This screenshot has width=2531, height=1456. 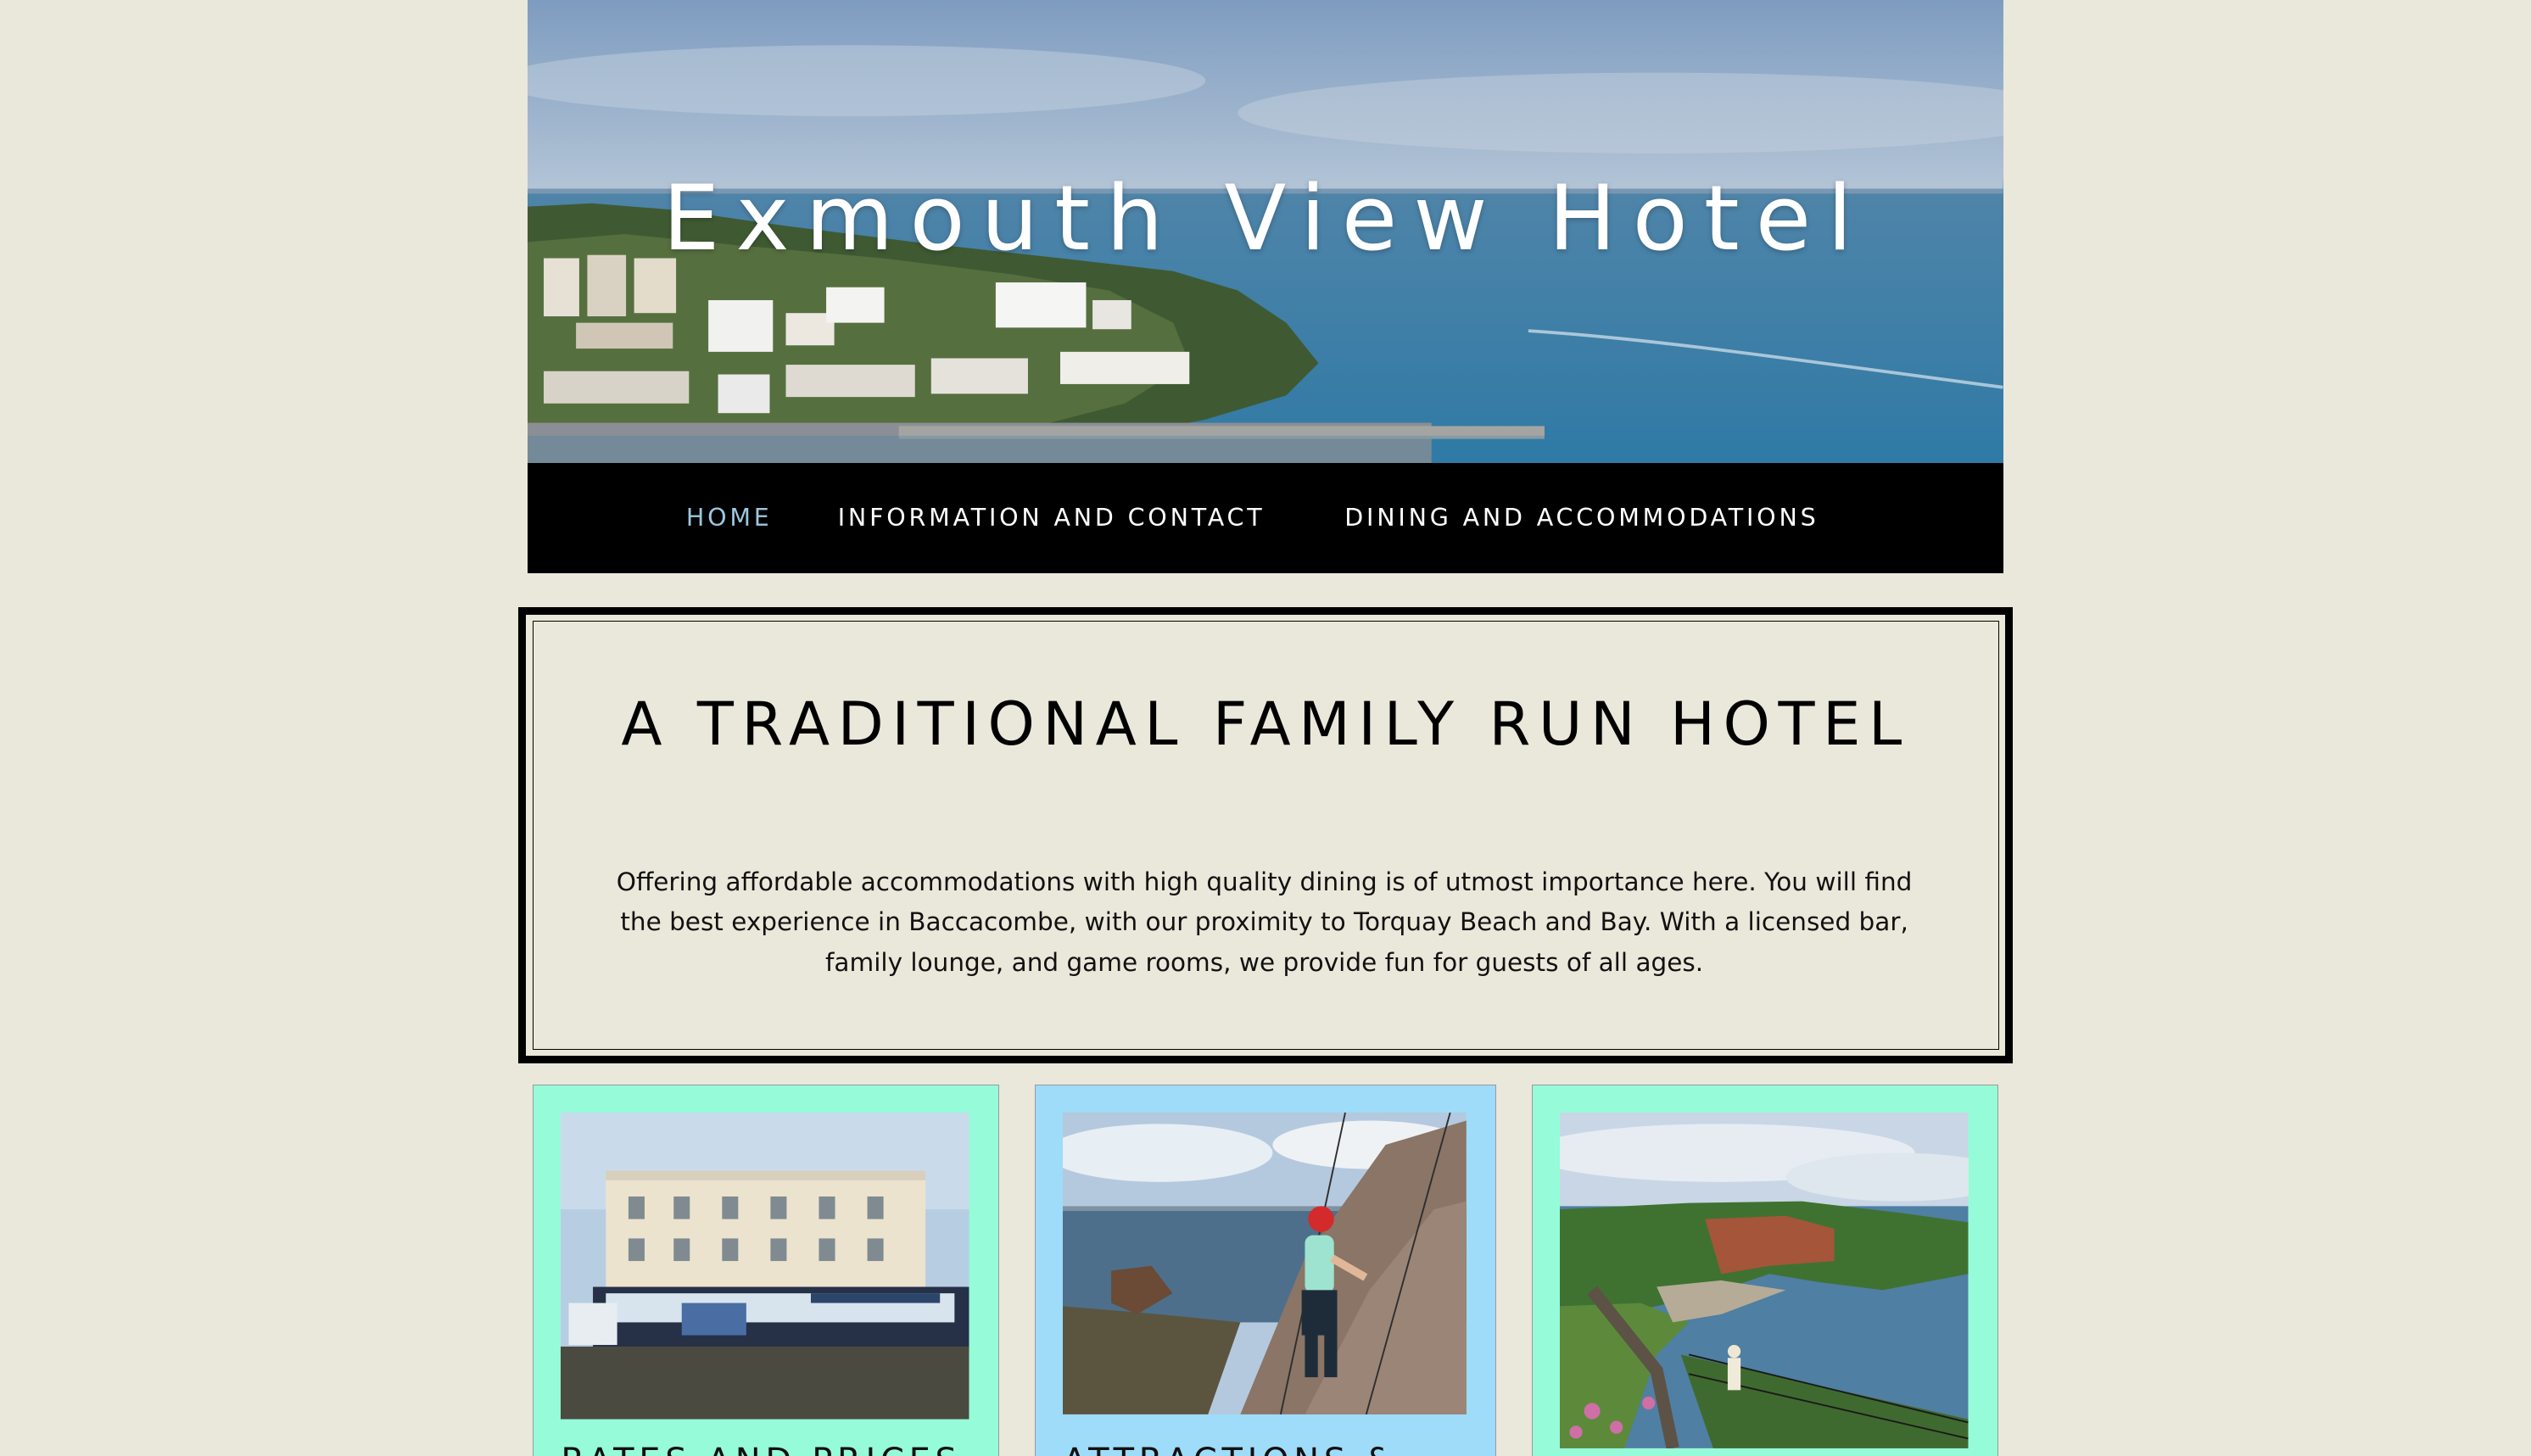 I want to click on nav-item-dining-and-accommodations: DINING AND ACCOMMODATIONS, so click(x=1581, y=518).